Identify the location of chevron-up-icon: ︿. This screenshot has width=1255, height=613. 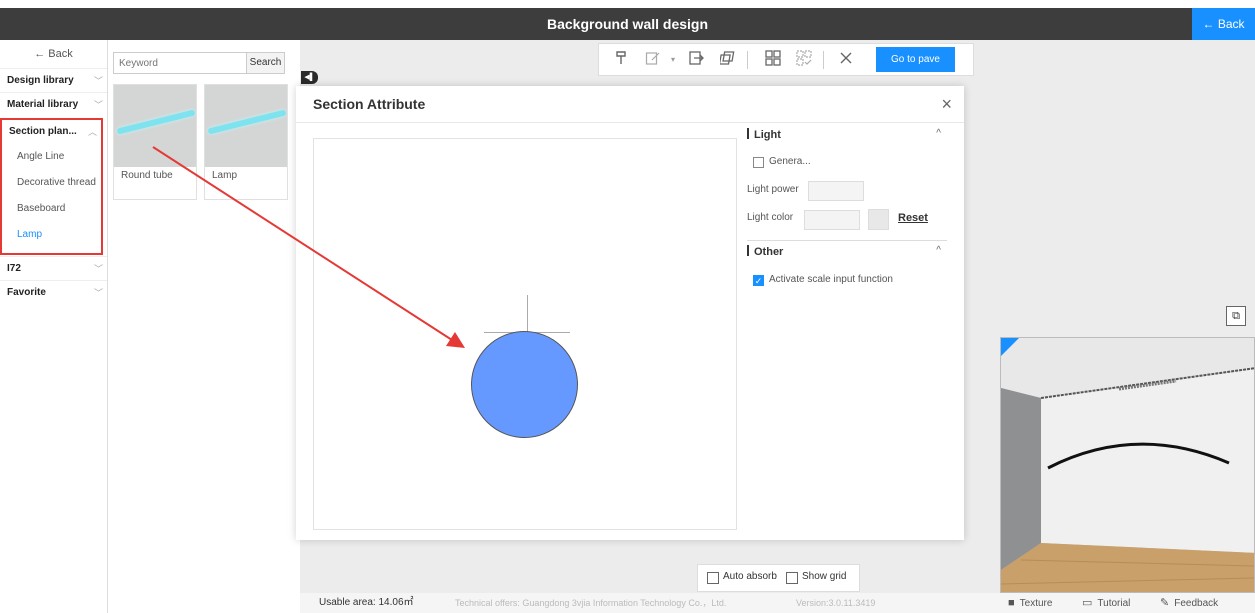
(92, 132).